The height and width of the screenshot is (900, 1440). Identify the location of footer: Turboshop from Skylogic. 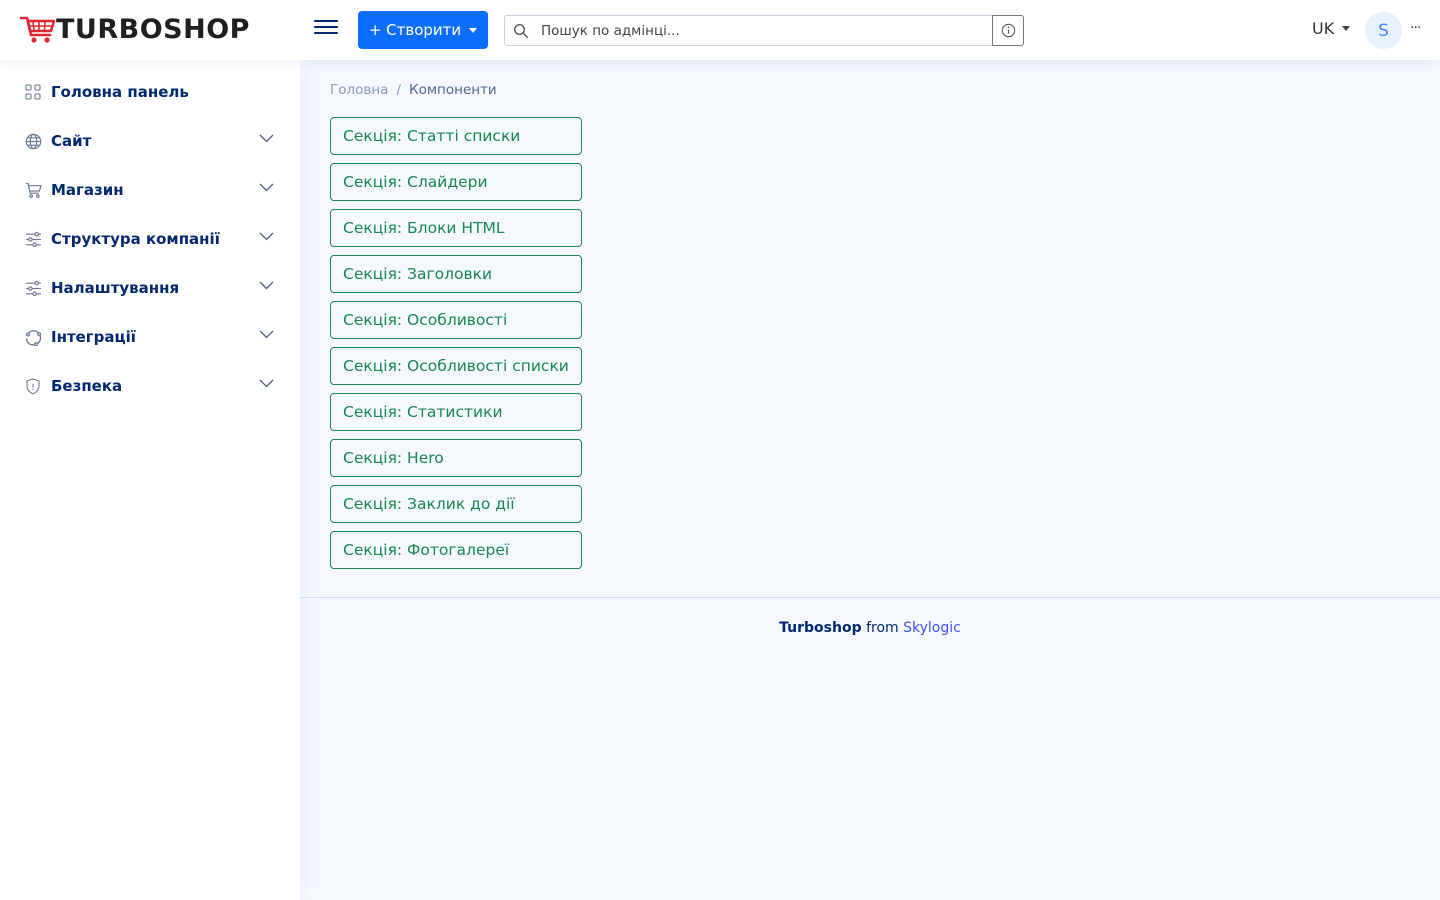
(870, 628).